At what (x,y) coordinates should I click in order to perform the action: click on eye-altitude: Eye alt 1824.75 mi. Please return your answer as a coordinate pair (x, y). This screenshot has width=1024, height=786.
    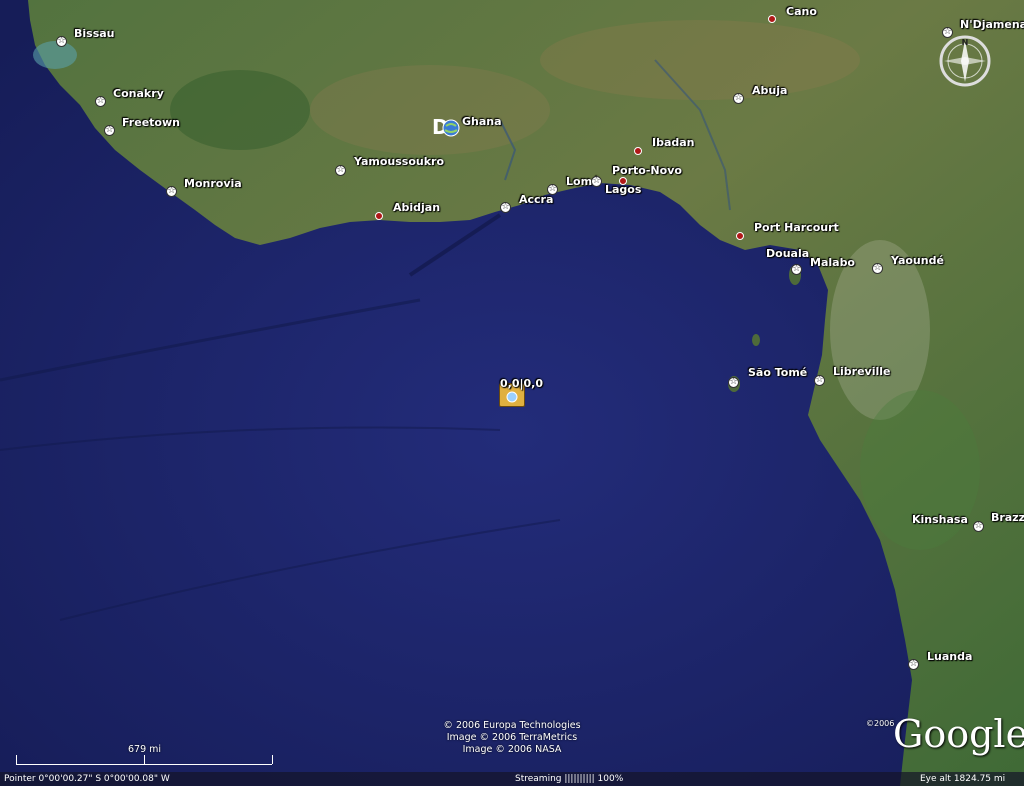
    Looking at the image, I should click on (963, 779).